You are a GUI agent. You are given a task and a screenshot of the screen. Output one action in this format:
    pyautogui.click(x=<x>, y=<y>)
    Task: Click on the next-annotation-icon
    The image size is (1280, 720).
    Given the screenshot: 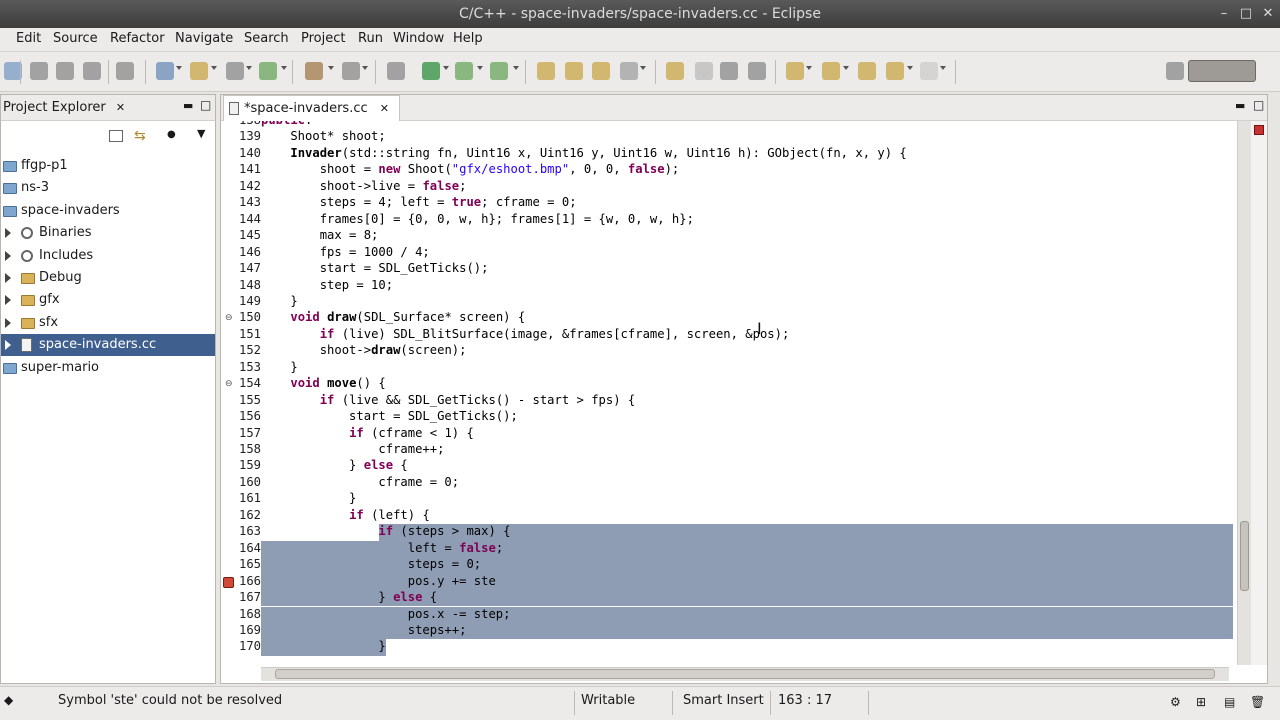 What is the action you would take?
    pyautogui.click(x=795, y=71)
    